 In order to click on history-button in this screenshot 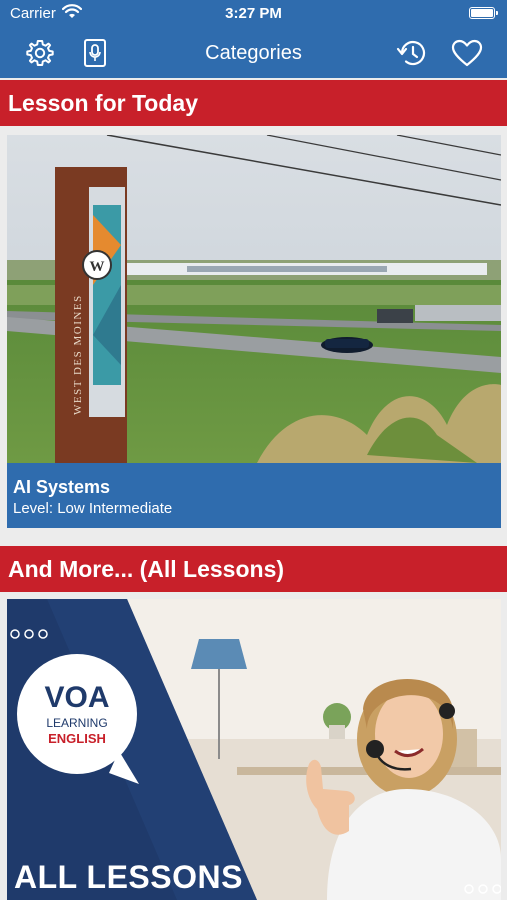, I will do `click(412, 53)`.